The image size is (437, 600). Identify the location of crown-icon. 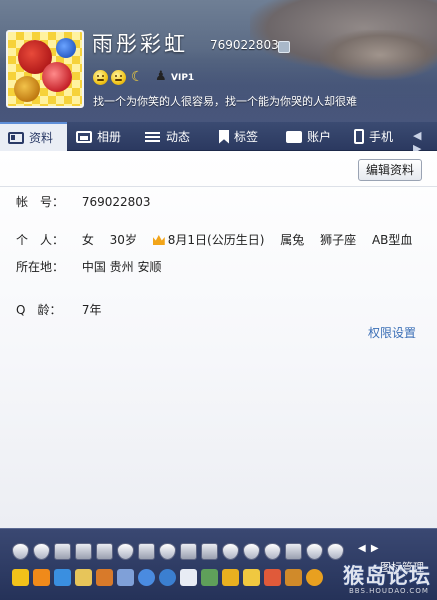
(158, 240).